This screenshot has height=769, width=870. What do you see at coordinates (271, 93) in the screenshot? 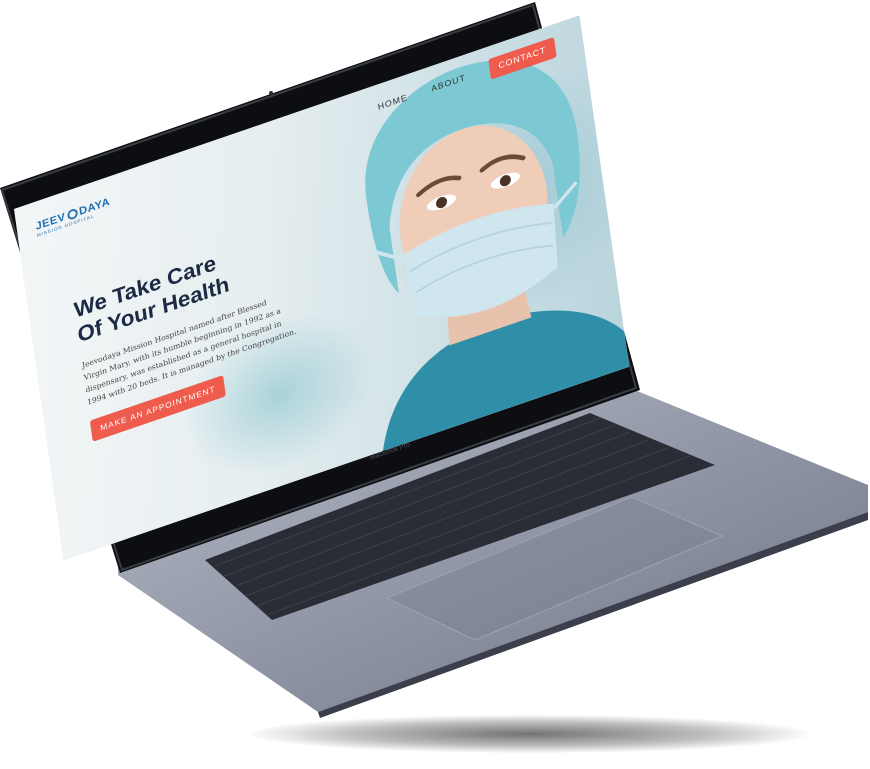
I see `camera-dot` at bounding box center [271, 93].